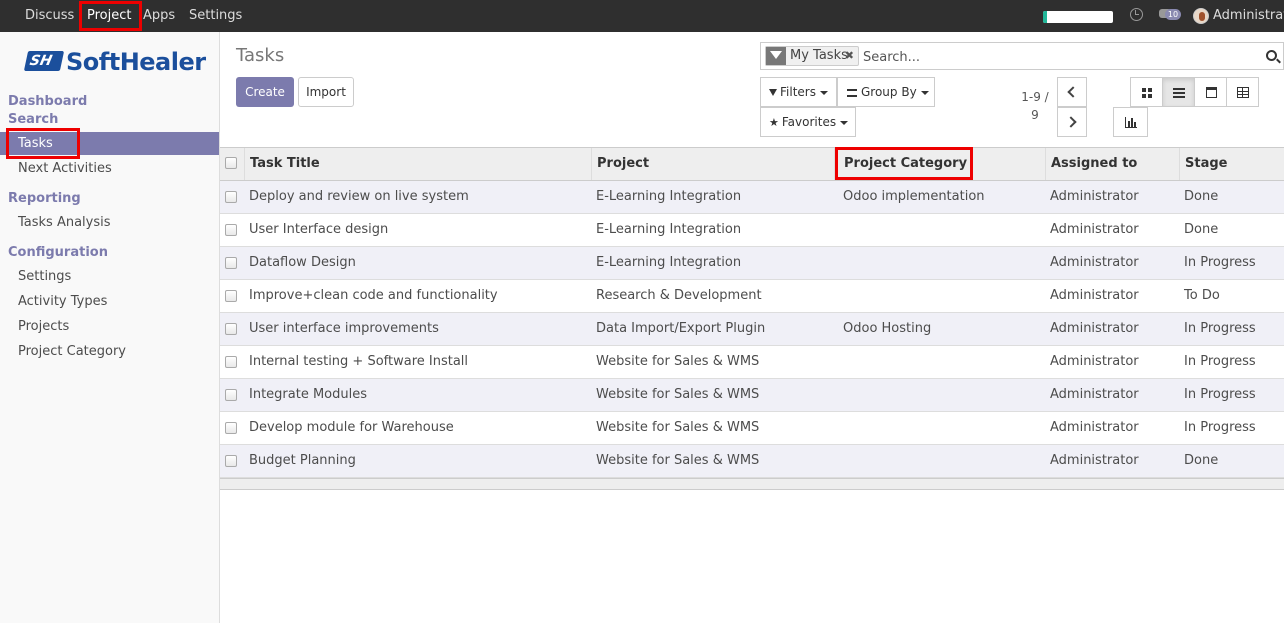 The width and height of the screenshot is (1284, 623). I want to click on activity-clock-icon, so click(1136, 14).